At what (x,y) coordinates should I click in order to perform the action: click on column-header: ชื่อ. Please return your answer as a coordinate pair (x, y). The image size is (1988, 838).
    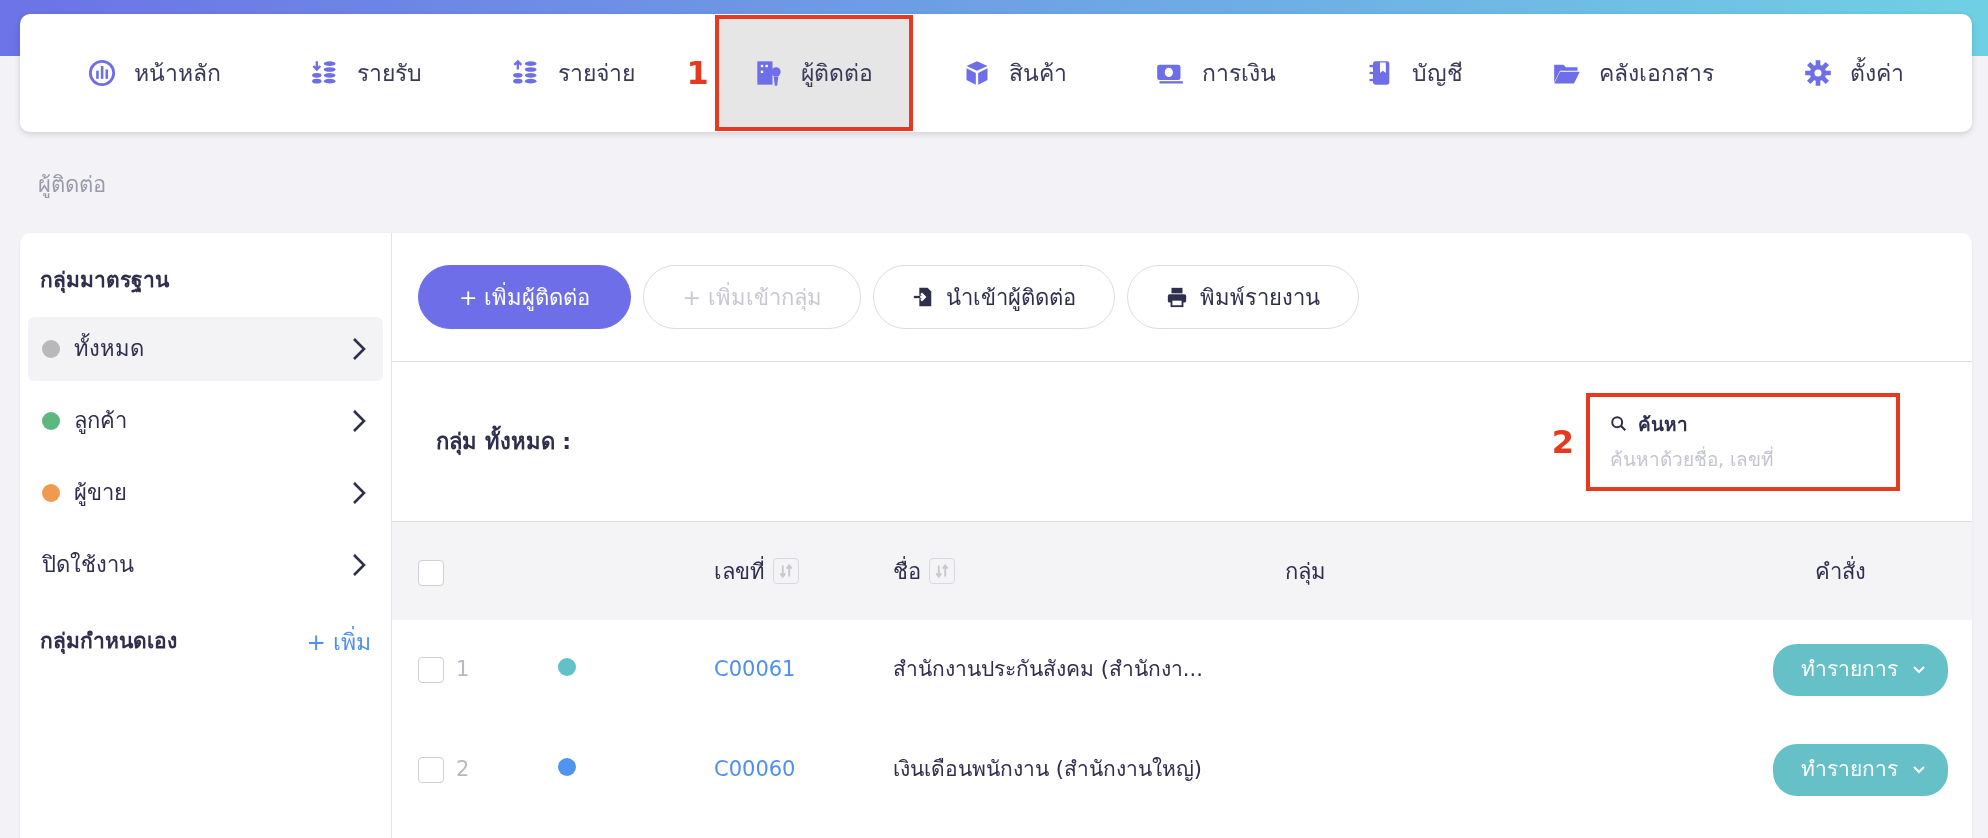
    Looking at the image, I should click on (907, 570).